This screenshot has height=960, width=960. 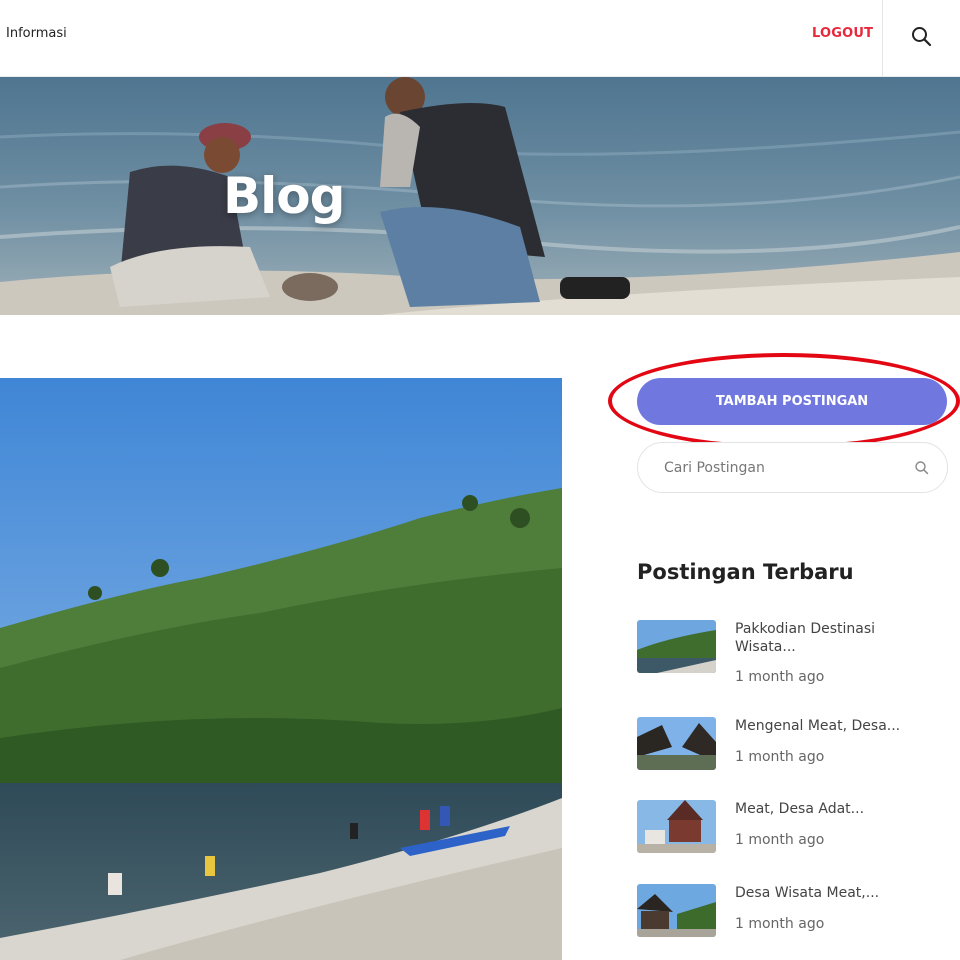 I want to click on page-title: Blog, so click(x=284, y=196).